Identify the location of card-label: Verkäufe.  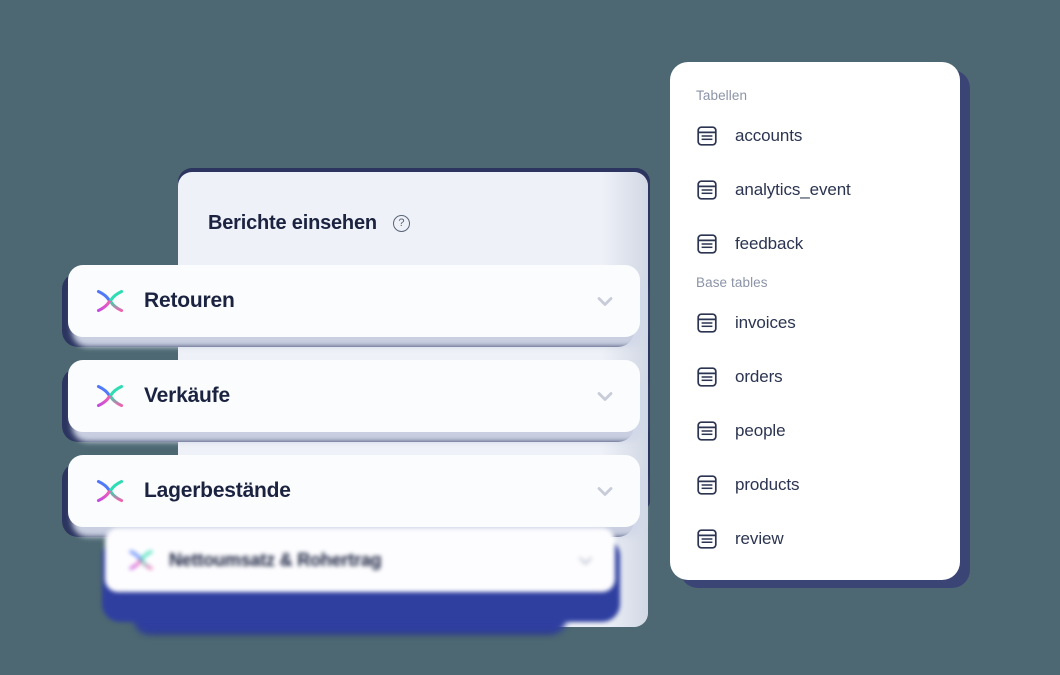
(187, 395).